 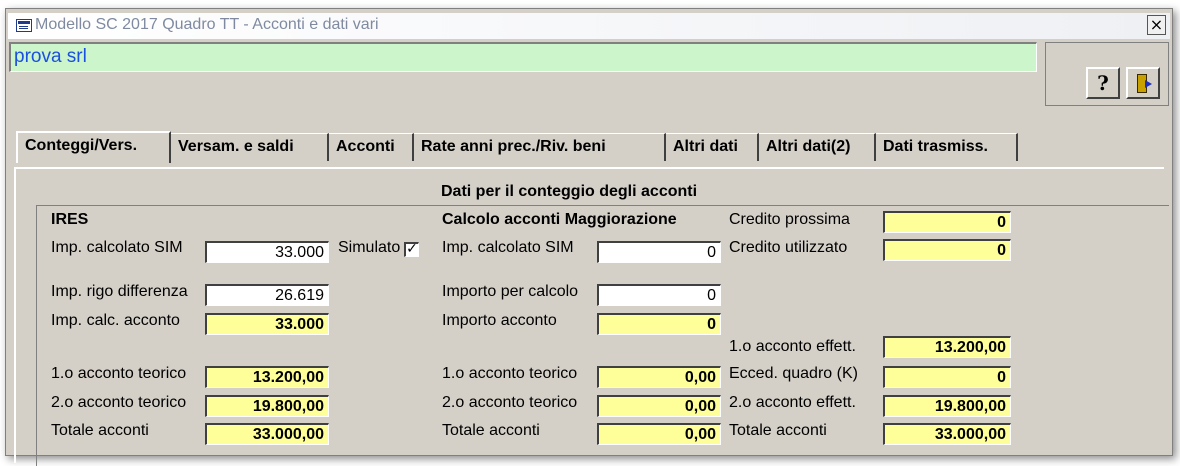 What do you see at coordinates (712, 147) in the screenshot?
I see `tab-altri-dati: Altri dati` at bounding box center [712, 147].